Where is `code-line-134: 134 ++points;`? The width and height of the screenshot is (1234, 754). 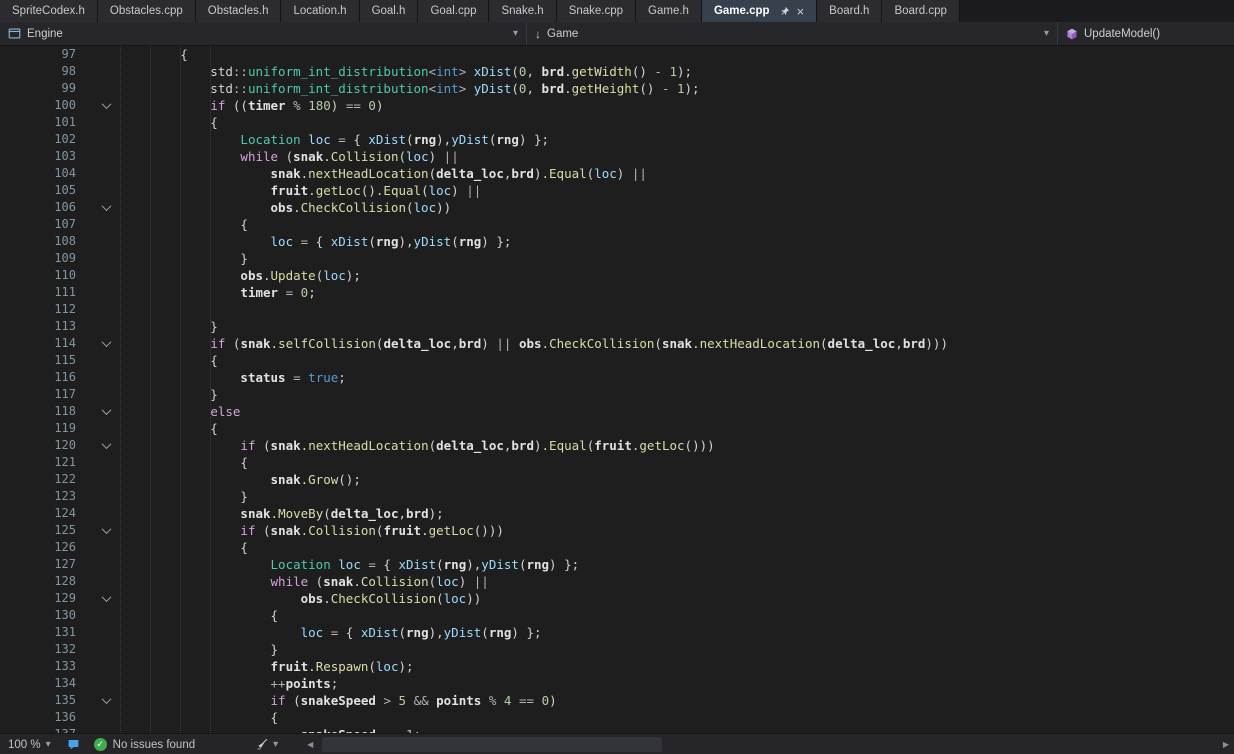
code-line-134: 134 ++points; is located at coordinates (617, 683).